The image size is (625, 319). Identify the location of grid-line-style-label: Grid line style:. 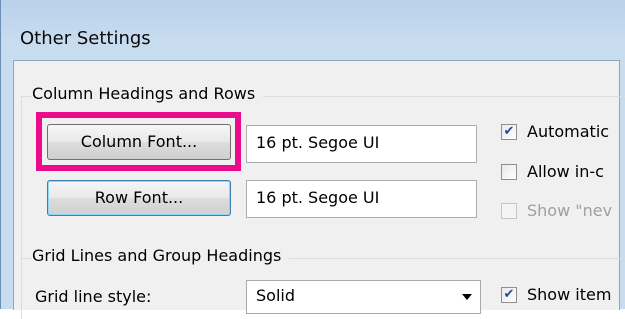
(93, 296).